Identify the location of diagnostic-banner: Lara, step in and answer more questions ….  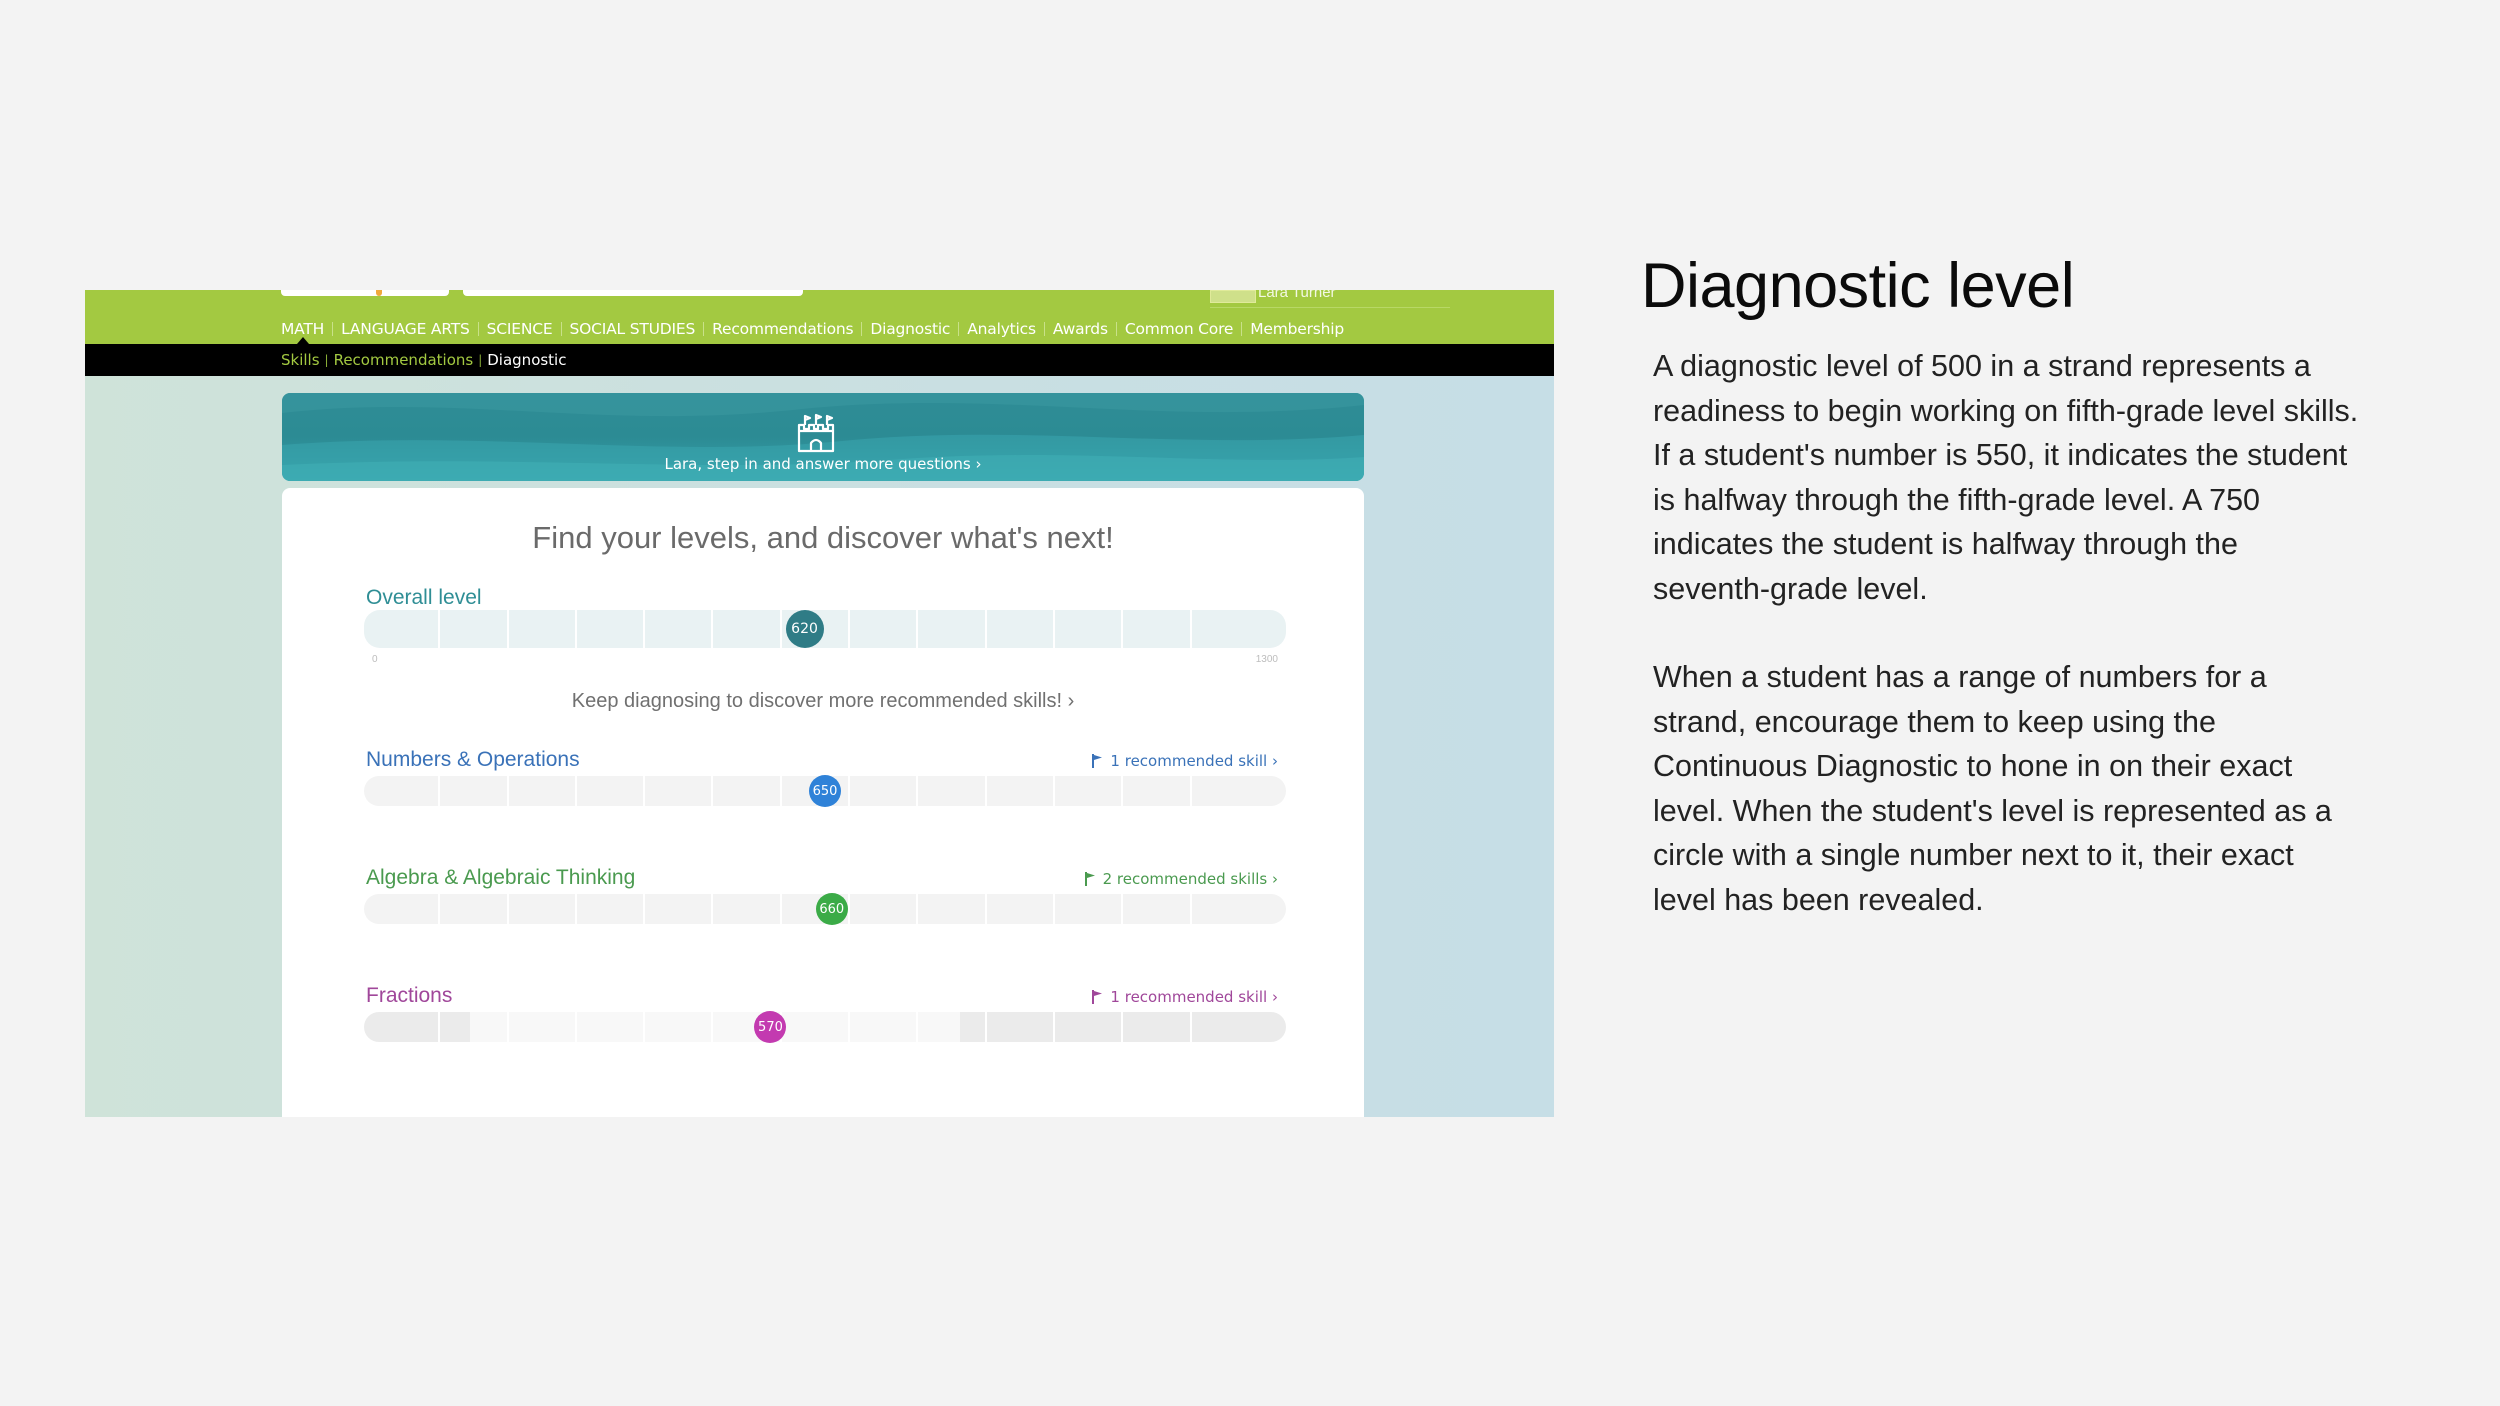
(823, 437).